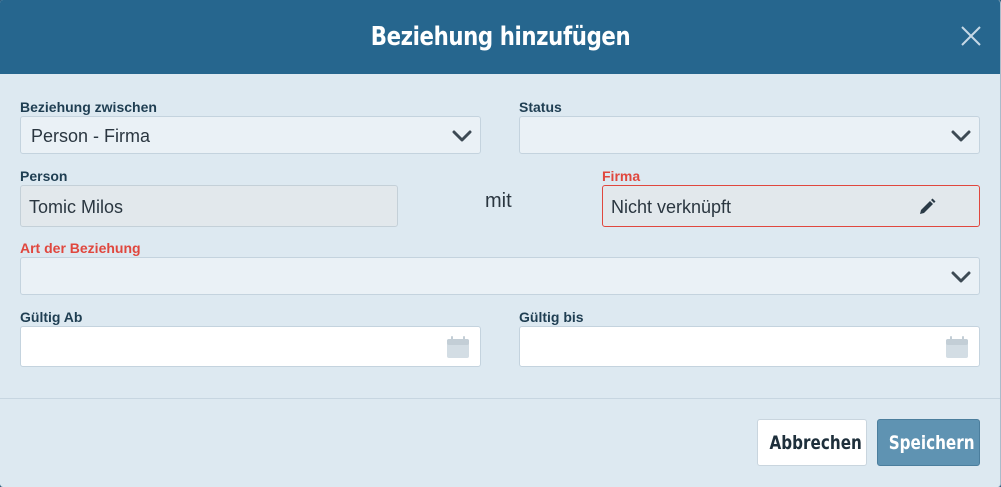 This screenshot has width=1001, height=487. I want to click on person-label: Person, so click(44, 176).